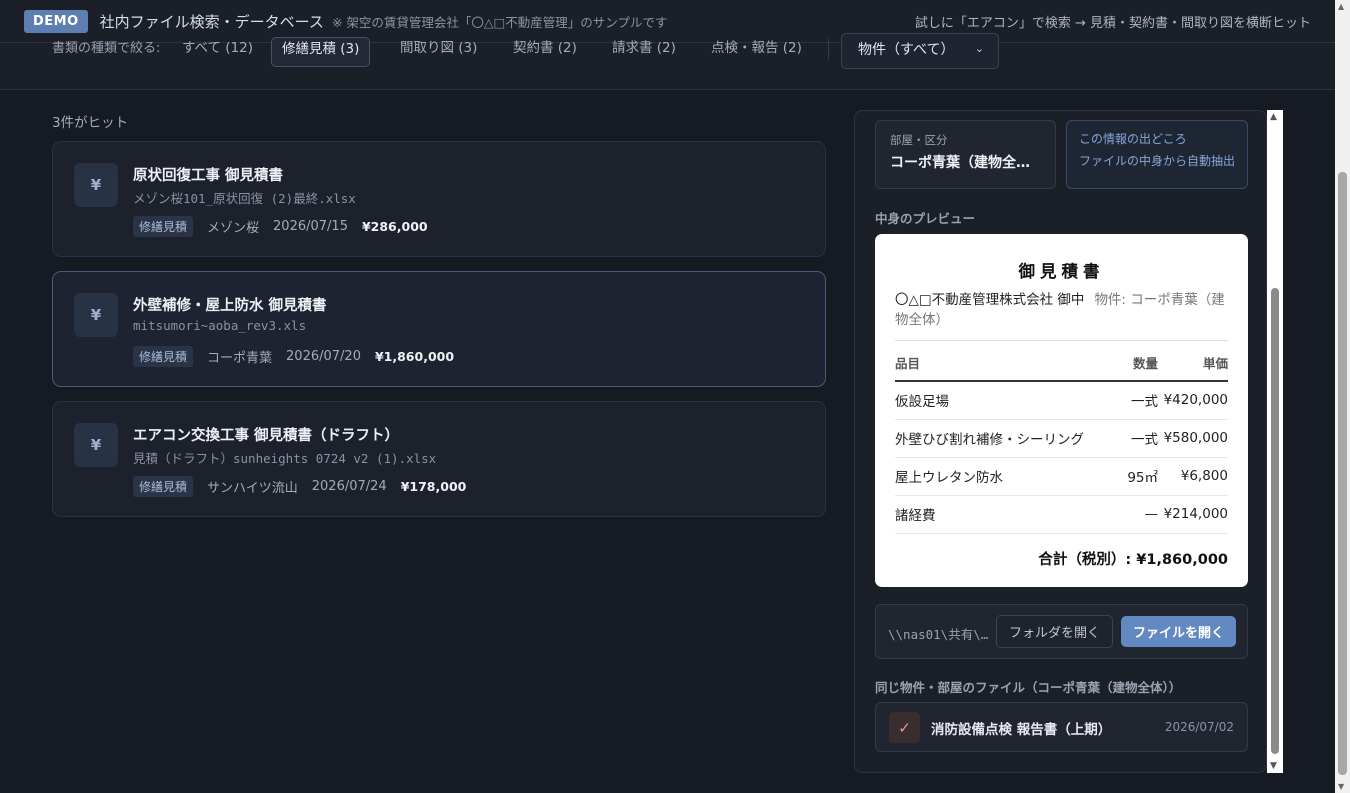  I want to click on preview-doc-title: 御見積書, so click(1061, 271).